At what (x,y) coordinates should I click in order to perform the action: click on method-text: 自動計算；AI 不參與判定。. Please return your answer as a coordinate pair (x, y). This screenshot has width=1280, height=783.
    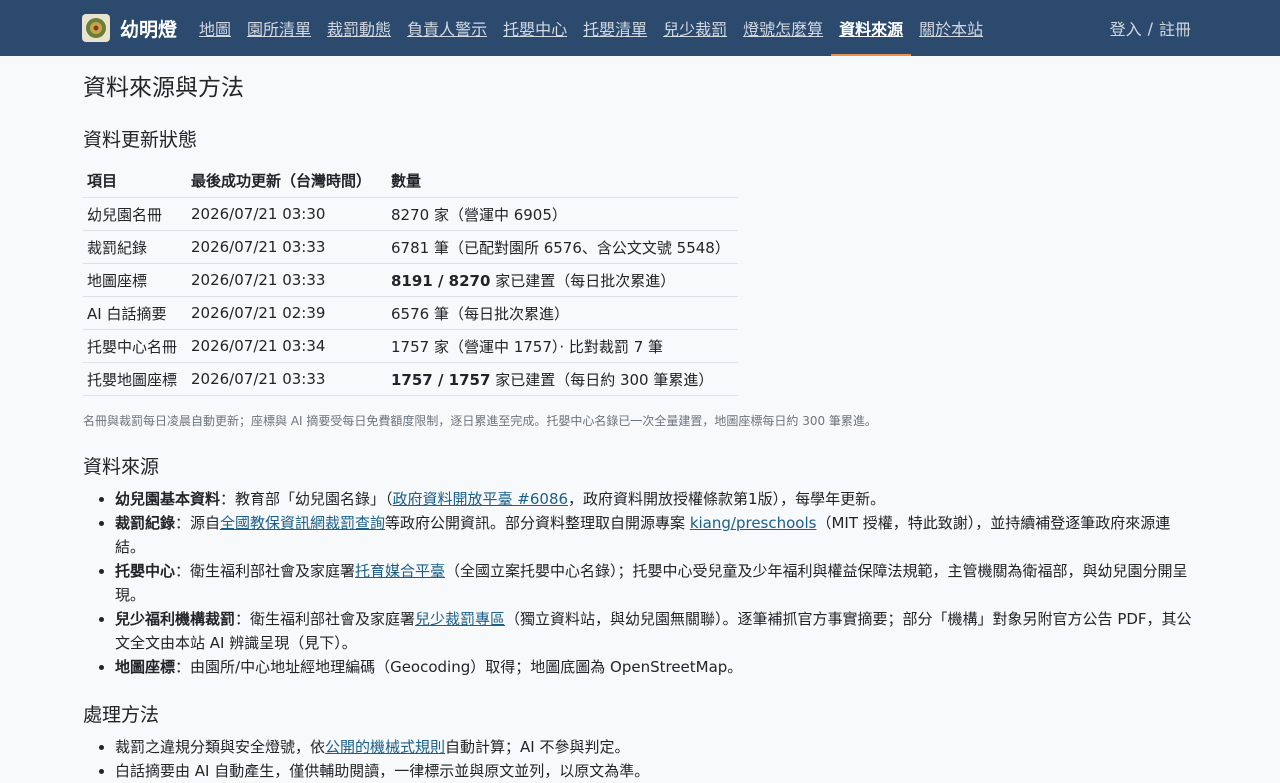
    Looking at the image, I should click on (537, 747).